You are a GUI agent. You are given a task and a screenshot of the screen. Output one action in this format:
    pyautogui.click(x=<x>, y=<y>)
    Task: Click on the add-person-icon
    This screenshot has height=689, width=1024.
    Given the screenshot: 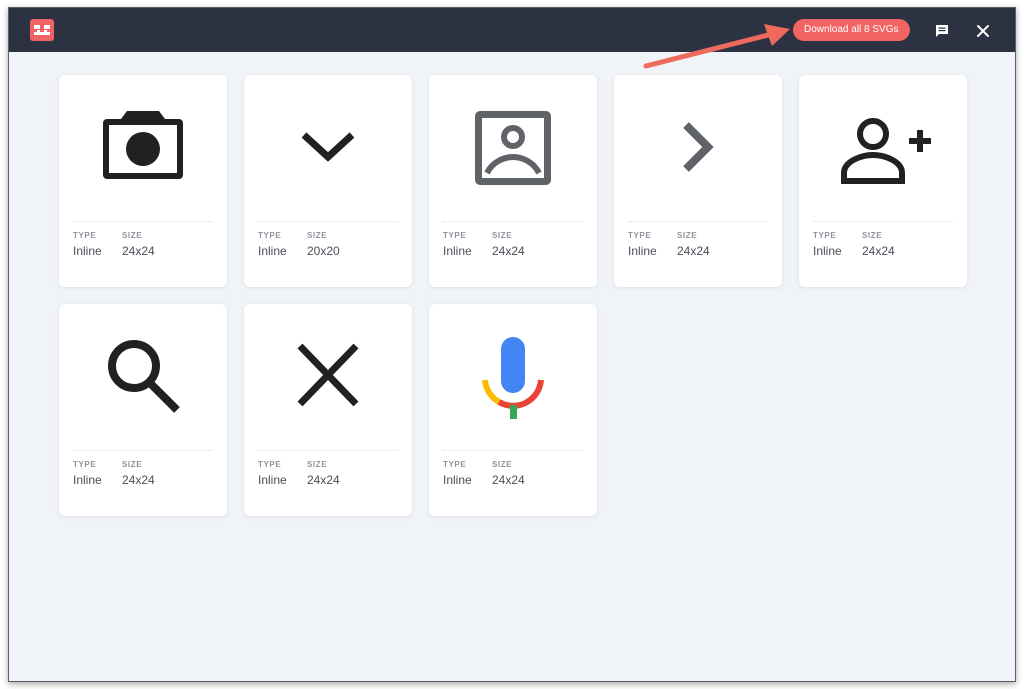 What is the action you would take?
    pyautogui.click(x=883, y=148)
    